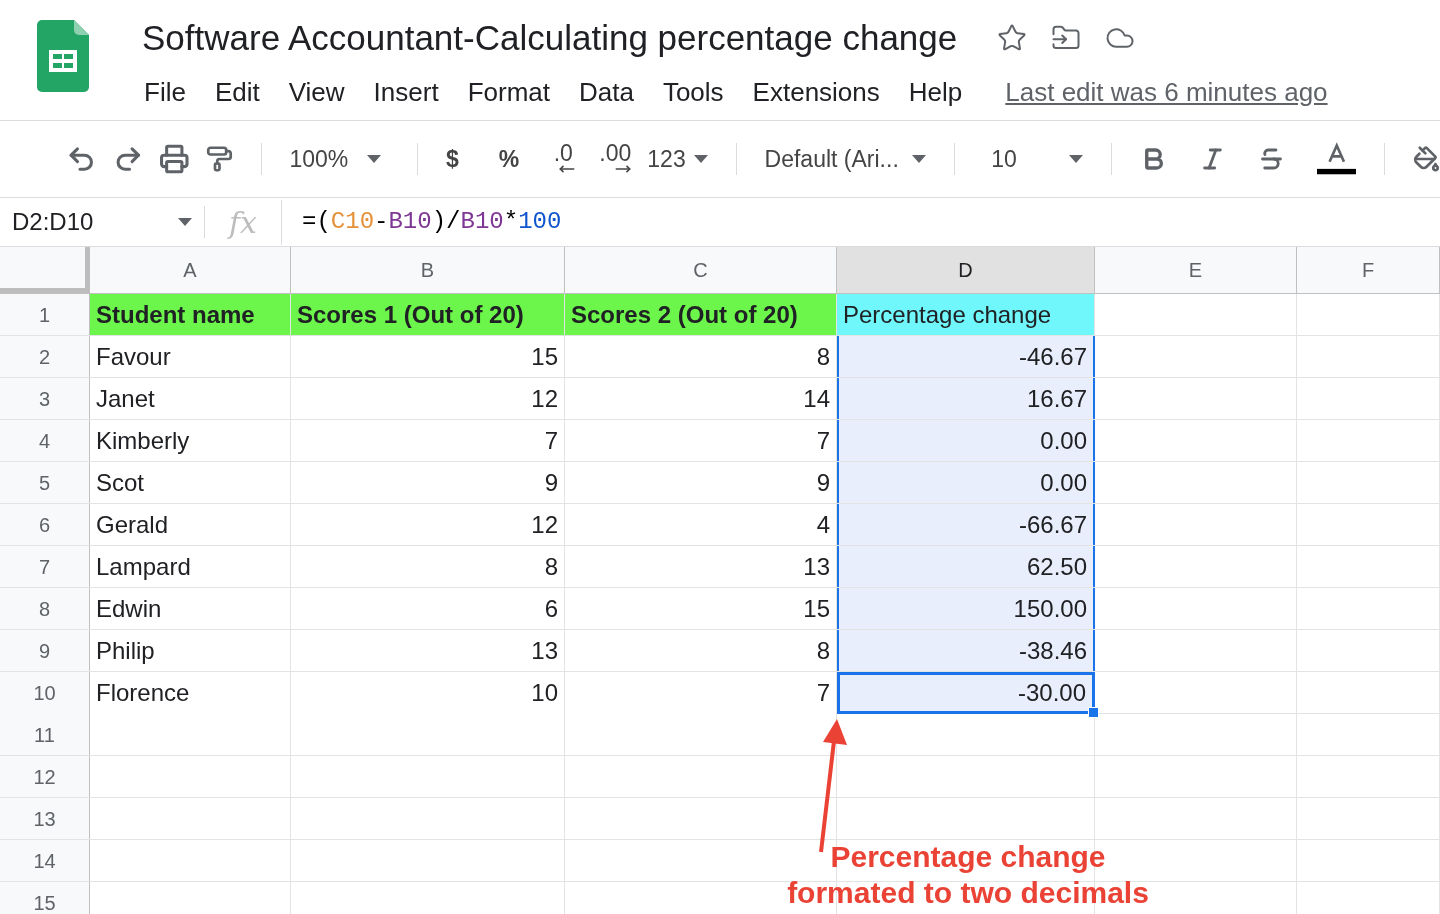 The image size is (1440, 914). Describe the element at coordinates (816, 92) in the screenshot. I see `menu-item: Extensions` at that location.